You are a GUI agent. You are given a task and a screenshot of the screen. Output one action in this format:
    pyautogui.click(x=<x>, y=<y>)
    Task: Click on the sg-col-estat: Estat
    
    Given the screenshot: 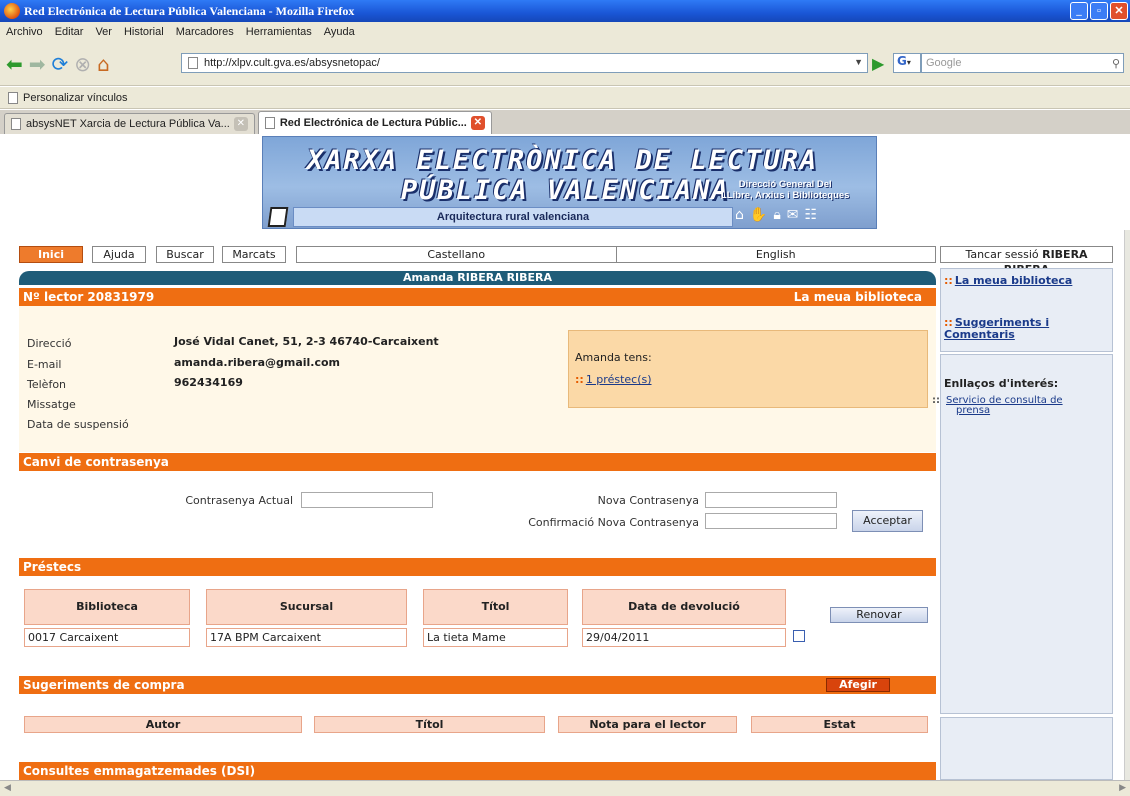 What is the action you would take?
    pyautogui.click(x=839, y=724)
    